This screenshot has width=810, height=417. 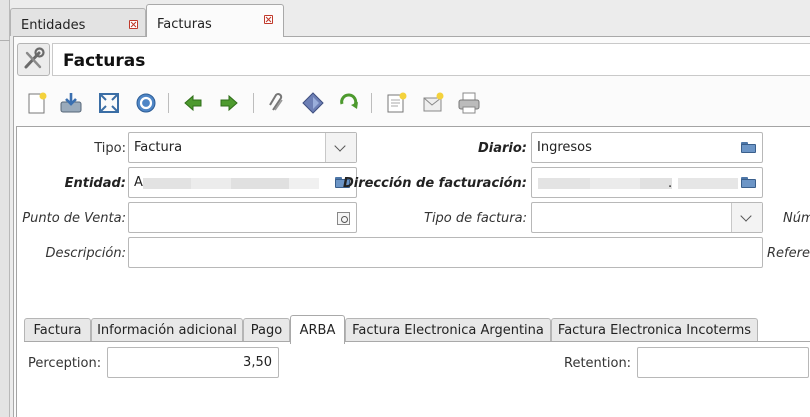 I want to click on fullscreen-icon, so click(x=109, y=103).